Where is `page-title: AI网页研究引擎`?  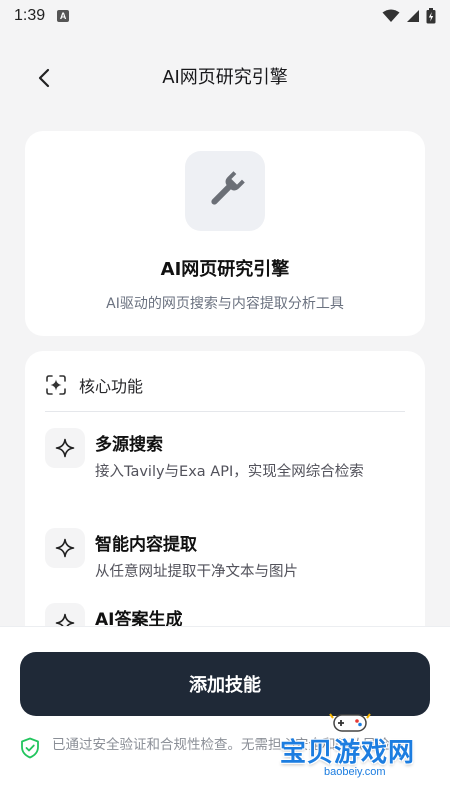
page-title: AI网页研究引擎 is located at coordinates (225, 77).